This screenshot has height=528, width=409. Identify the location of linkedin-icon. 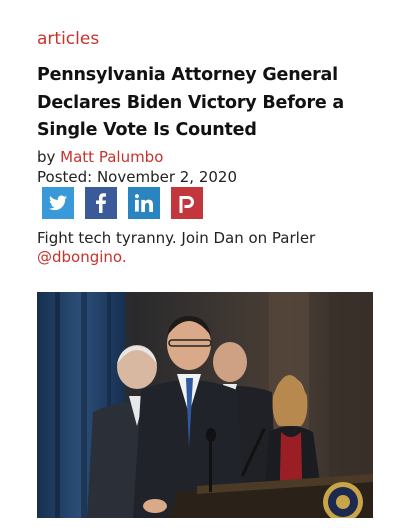
(144, 203).